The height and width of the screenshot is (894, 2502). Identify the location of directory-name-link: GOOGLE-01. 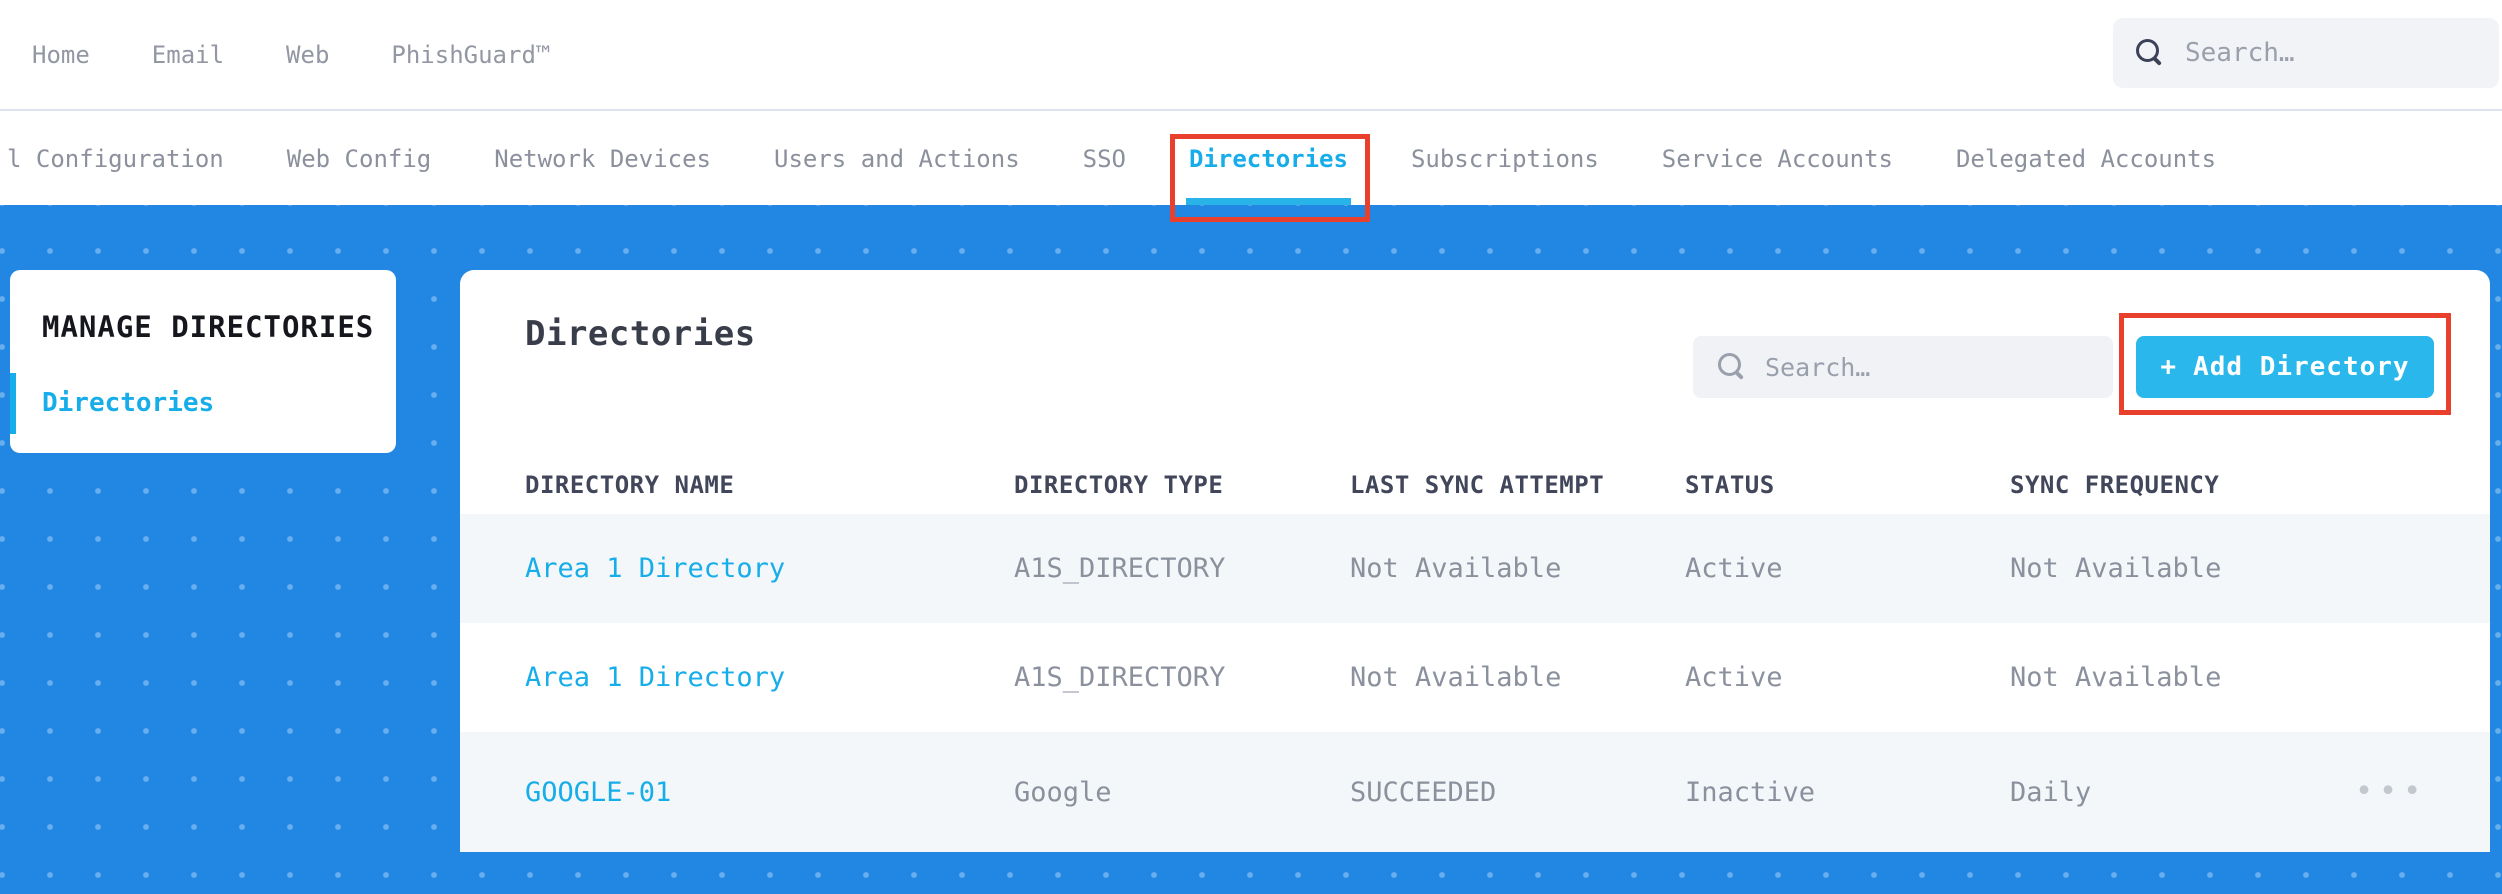
(769, 792).